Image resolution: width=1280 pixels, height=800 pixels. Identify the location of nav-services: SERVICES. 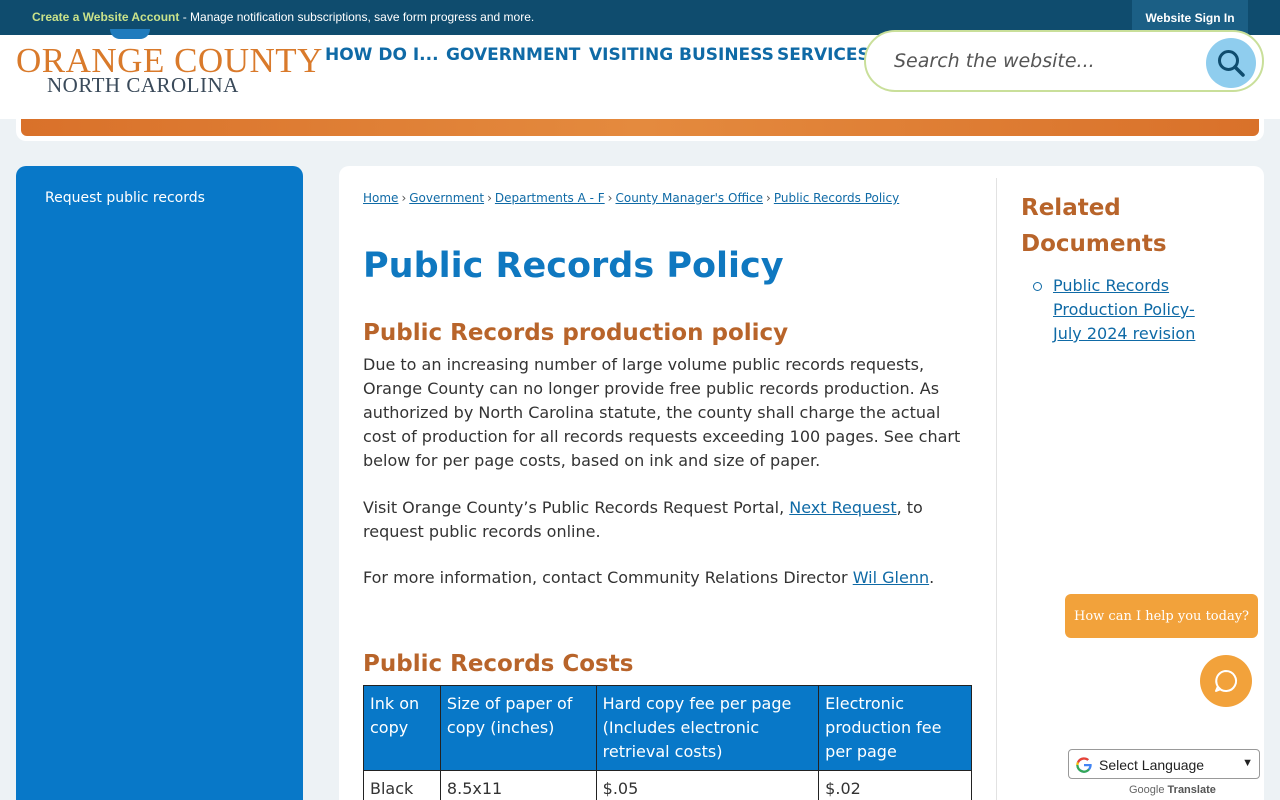
(823, 55).